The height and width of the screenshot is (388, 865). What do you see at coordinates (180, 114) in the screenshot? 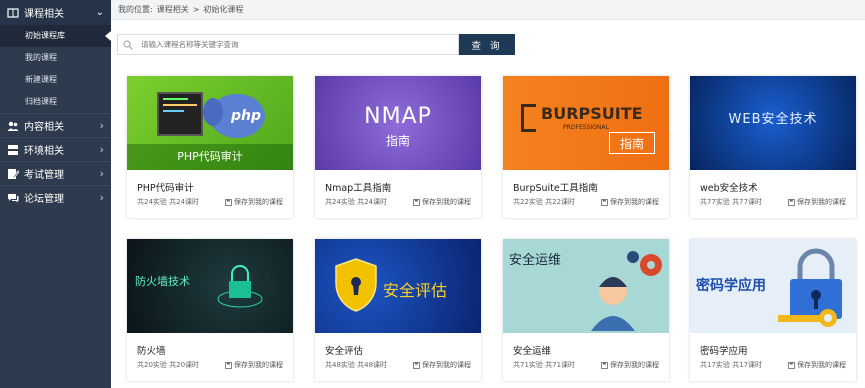
I see `monitor-icon` at bounding box center [180, 114].